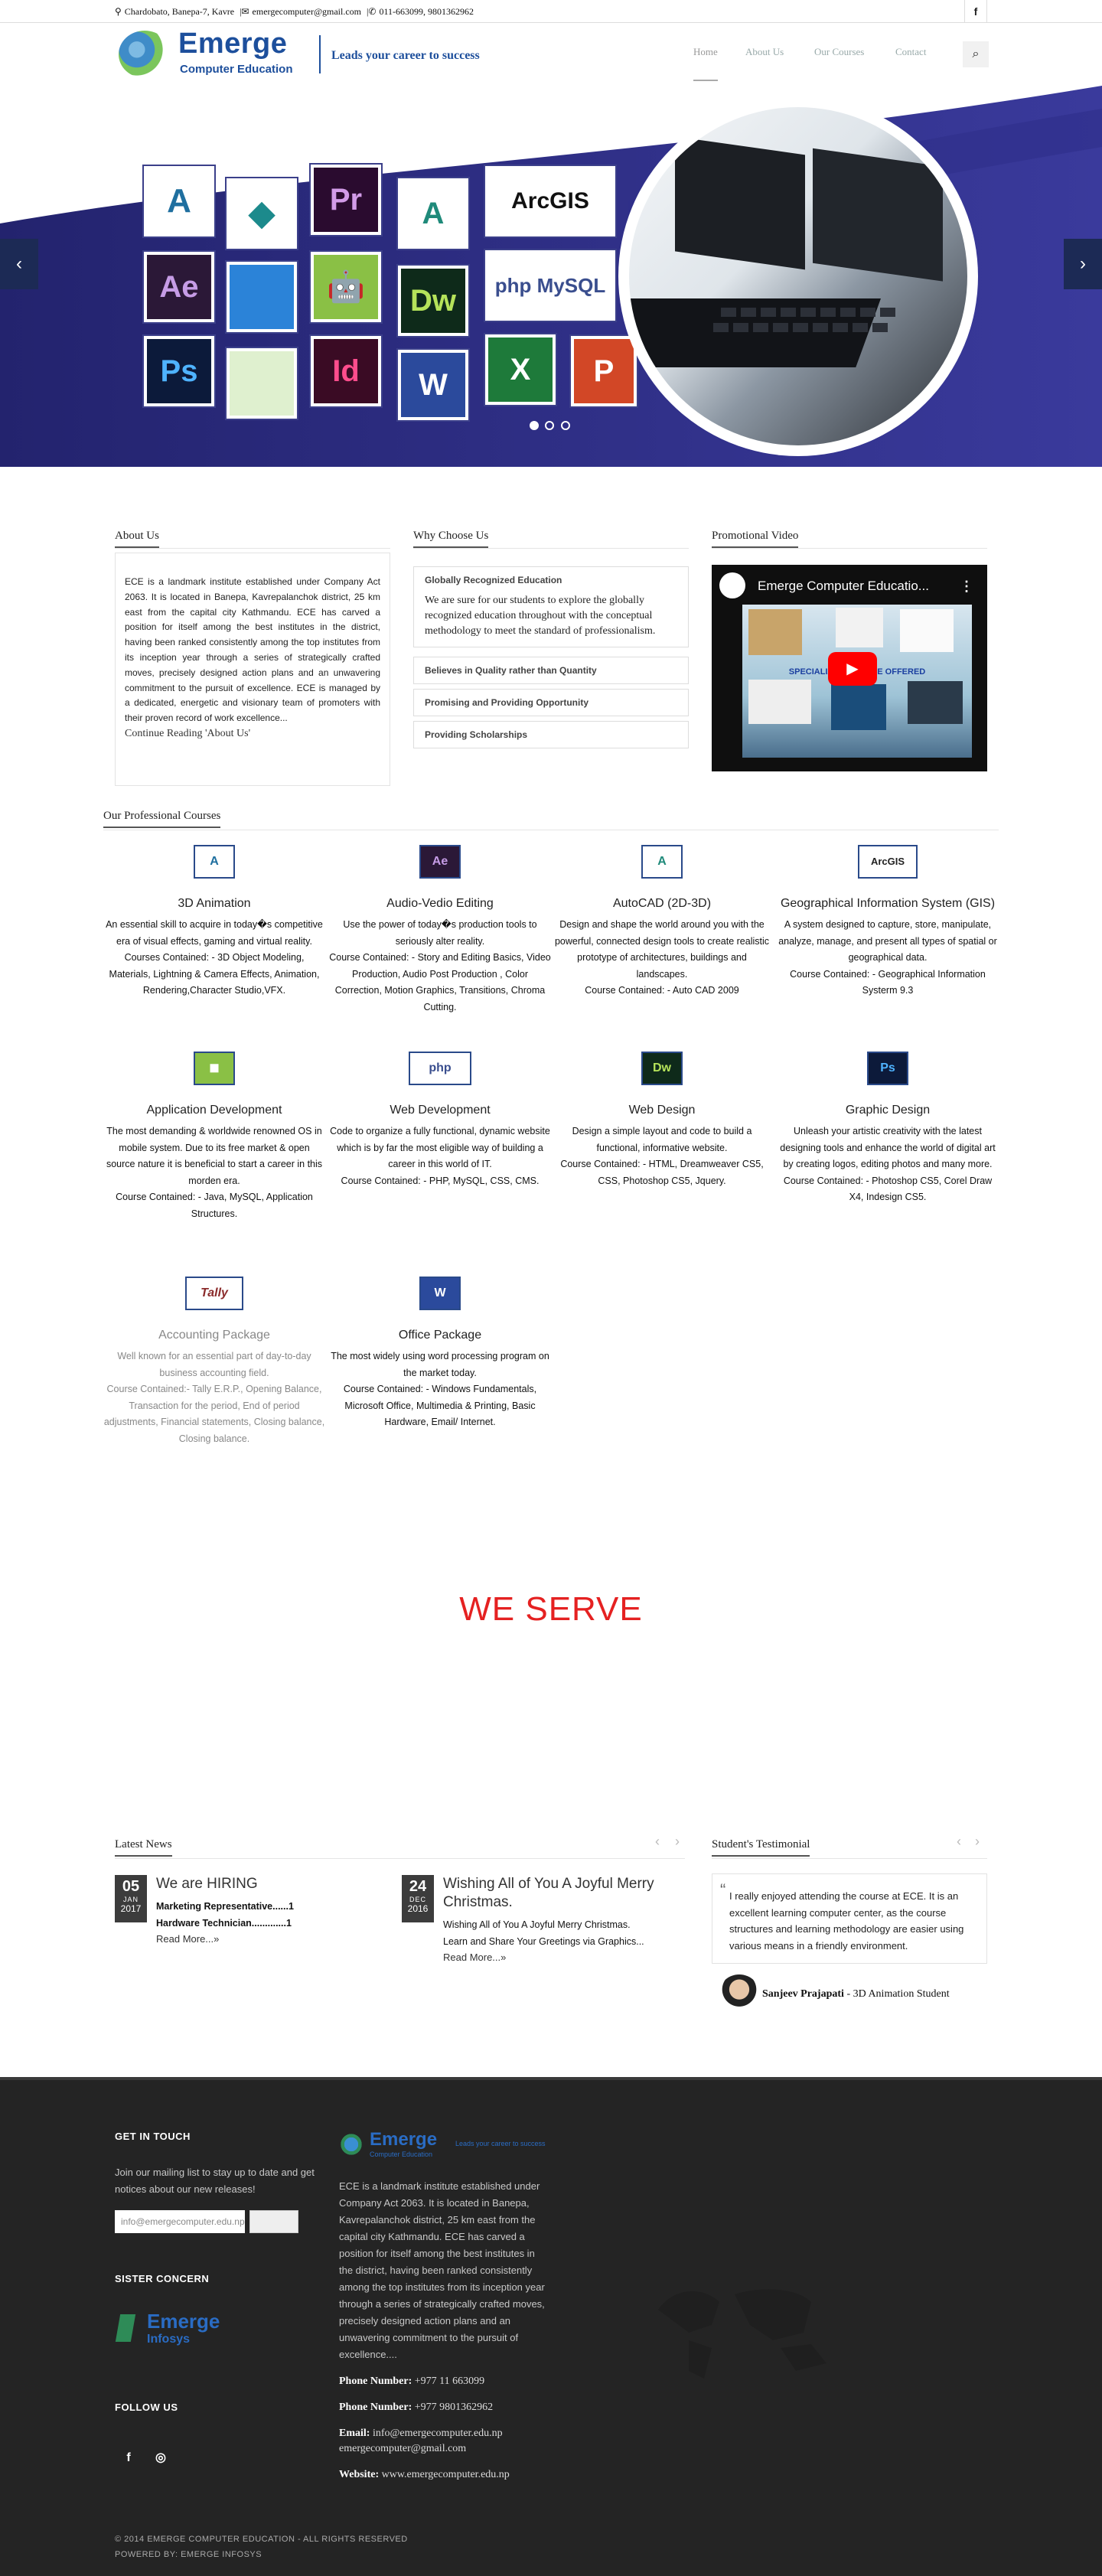 Image resolution: width=1102 pixels, height=2576 pixels. I want to click on continue-reading-link: Continue Reading 'About Us', so click(252, 734).